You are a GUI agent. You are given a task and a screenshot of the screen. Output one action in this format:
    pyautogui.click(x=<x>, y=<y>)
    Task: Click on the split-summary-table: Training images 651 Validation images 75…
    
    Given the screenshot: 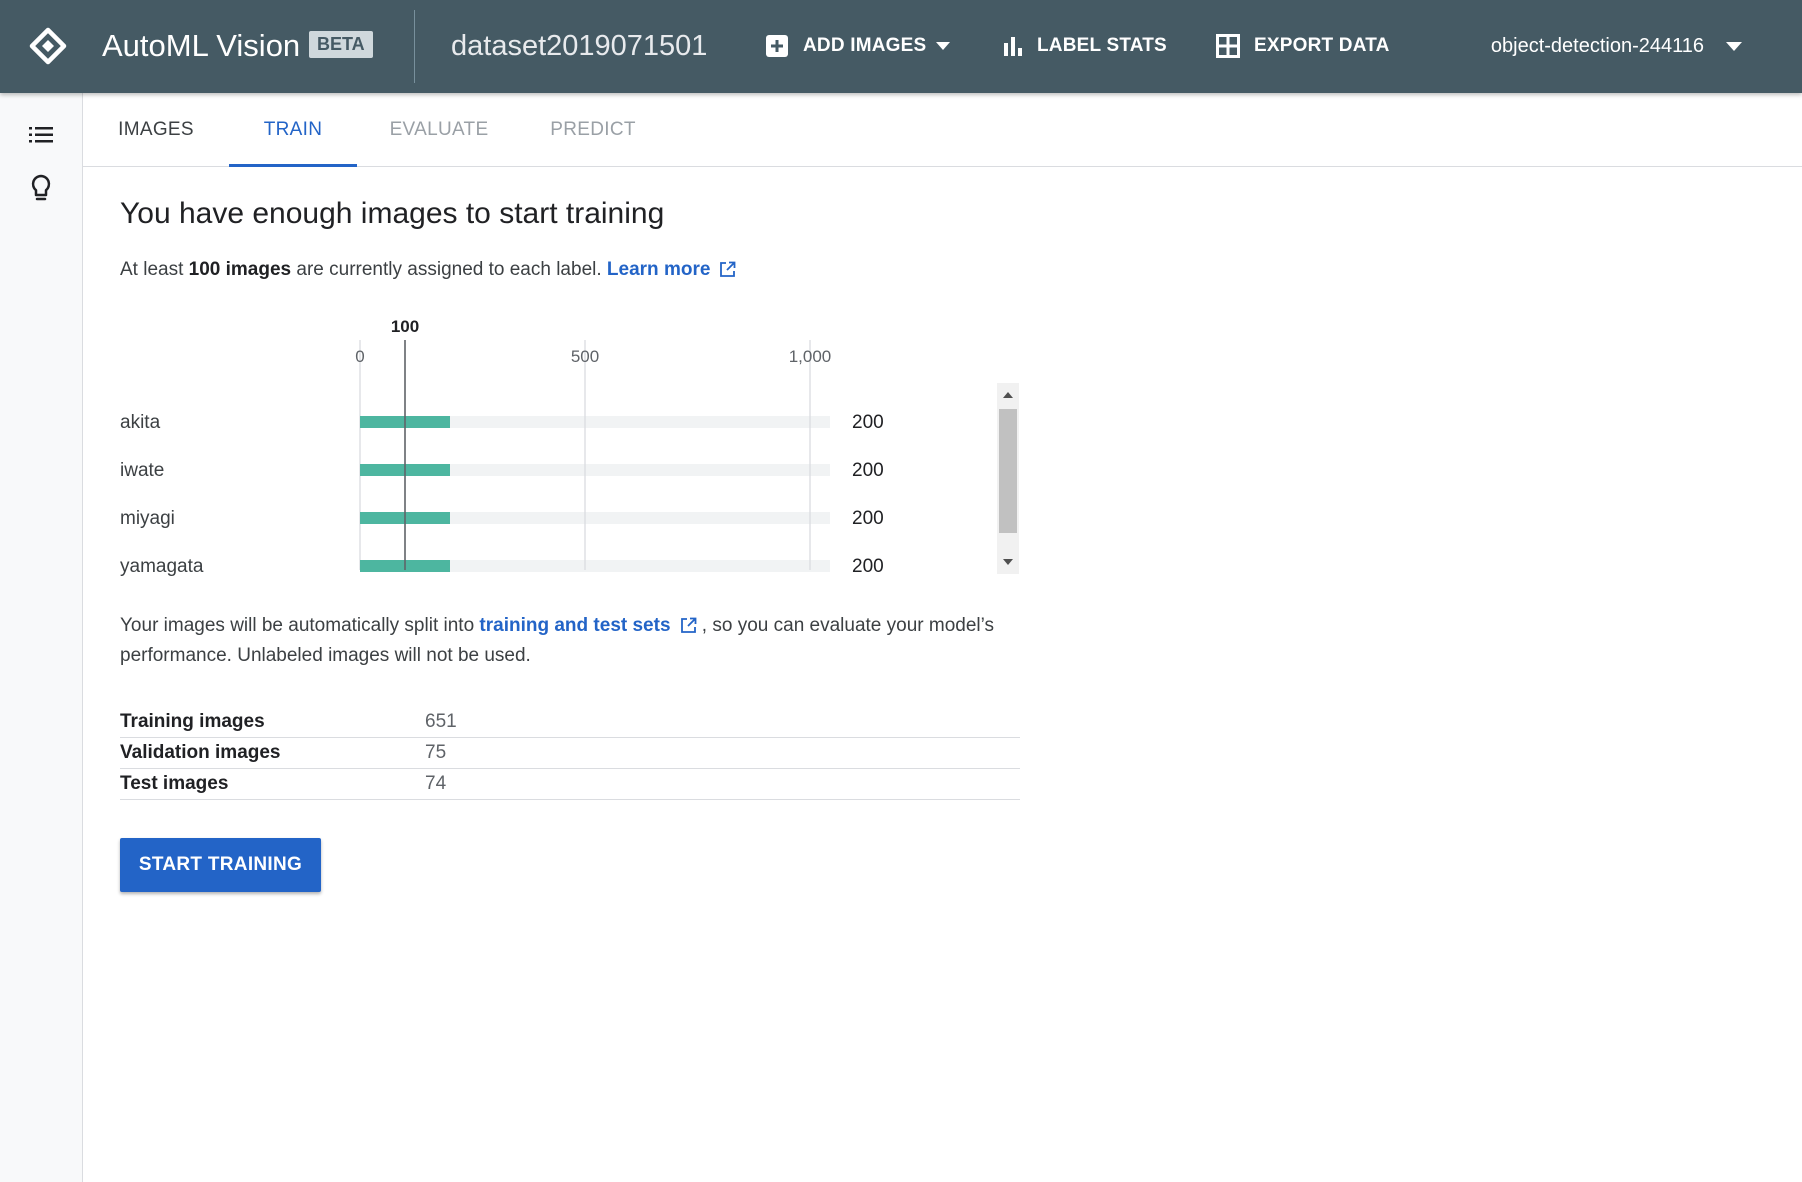 What is the action you would take?
    pyautogui.click(x=570, y=753)
    